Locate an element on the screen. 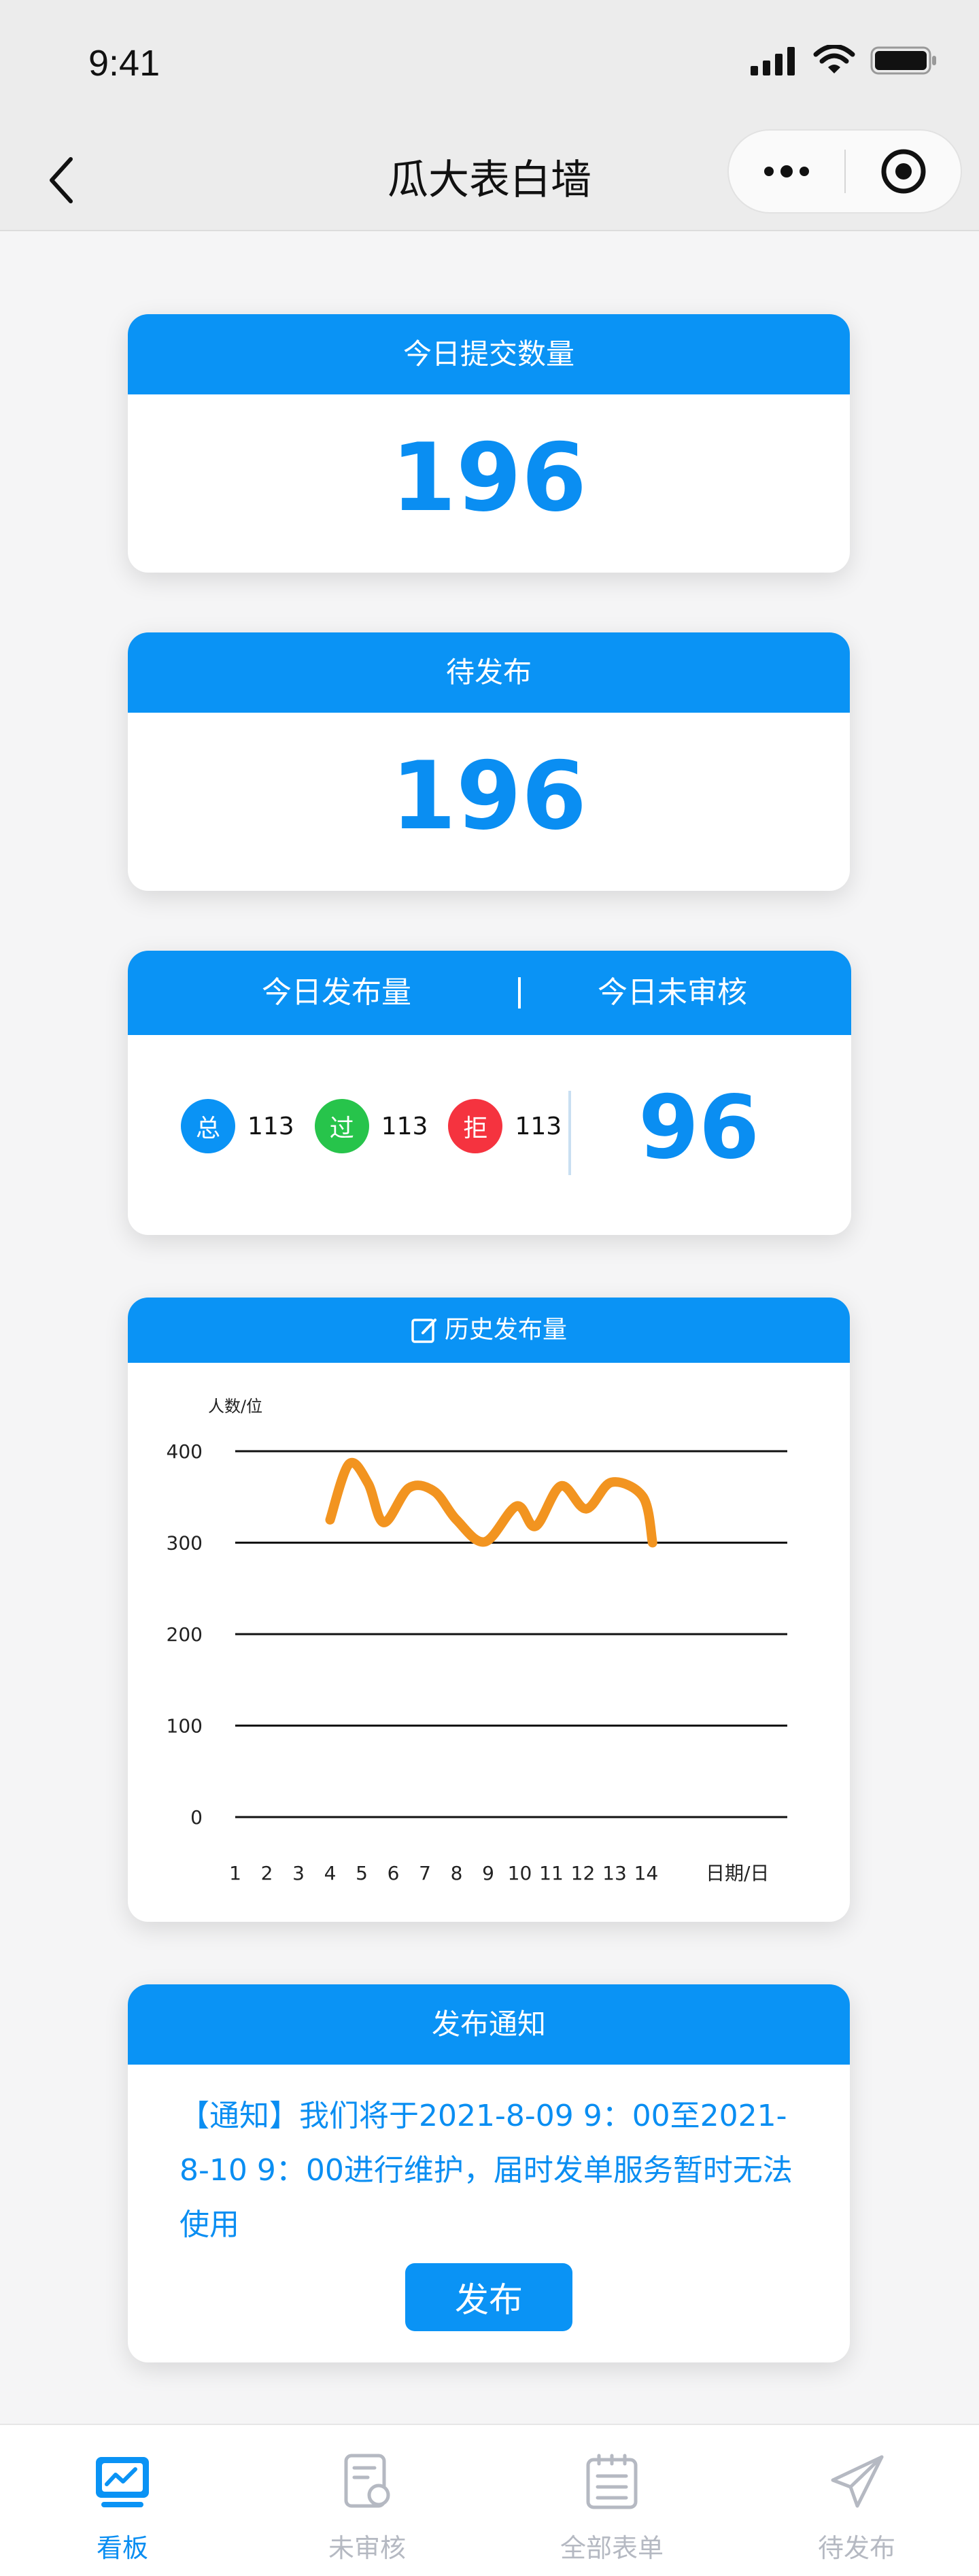 This screenshot has height=2576, width=979. battery-icon is located at coordinates (903, 60).